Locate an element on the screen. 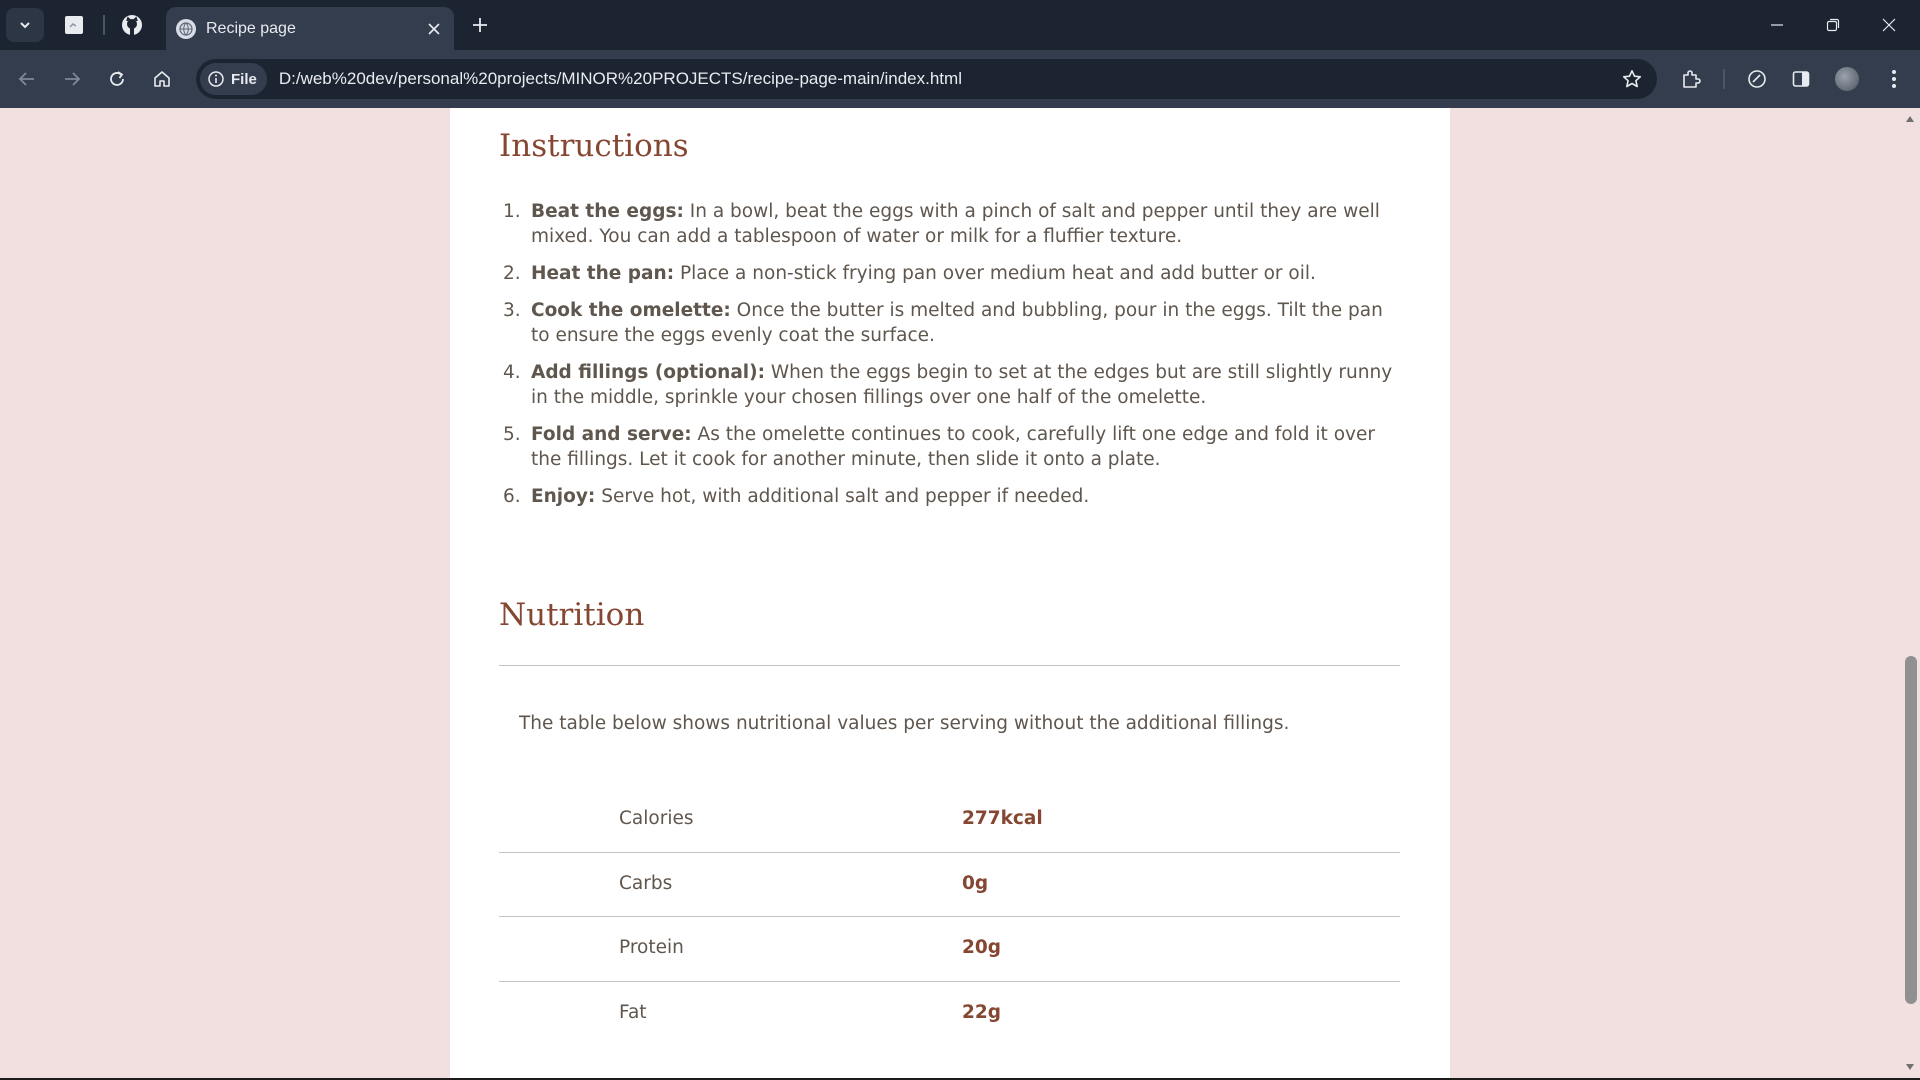 This screenshot has height=1080, width=1920. step-number: 1. is located at coordinates (512, 211).